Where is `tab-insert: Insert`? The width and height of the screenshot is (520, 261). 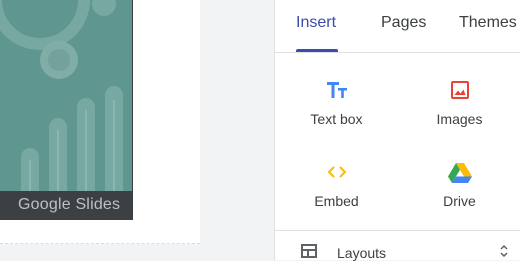
tab-insert: Insert is located at coordinates (316, 26).